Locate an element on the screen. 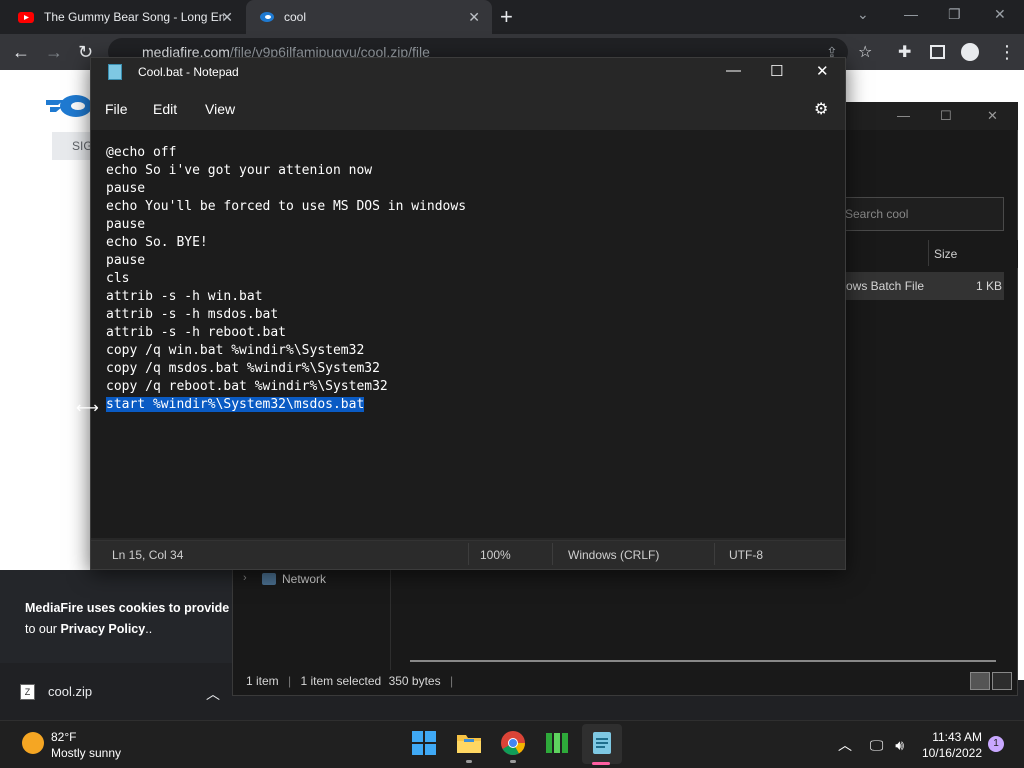 The image size is (1024, 768). editor-line: attrib -s -h msdos.bat is located at coordinates (286, 315).